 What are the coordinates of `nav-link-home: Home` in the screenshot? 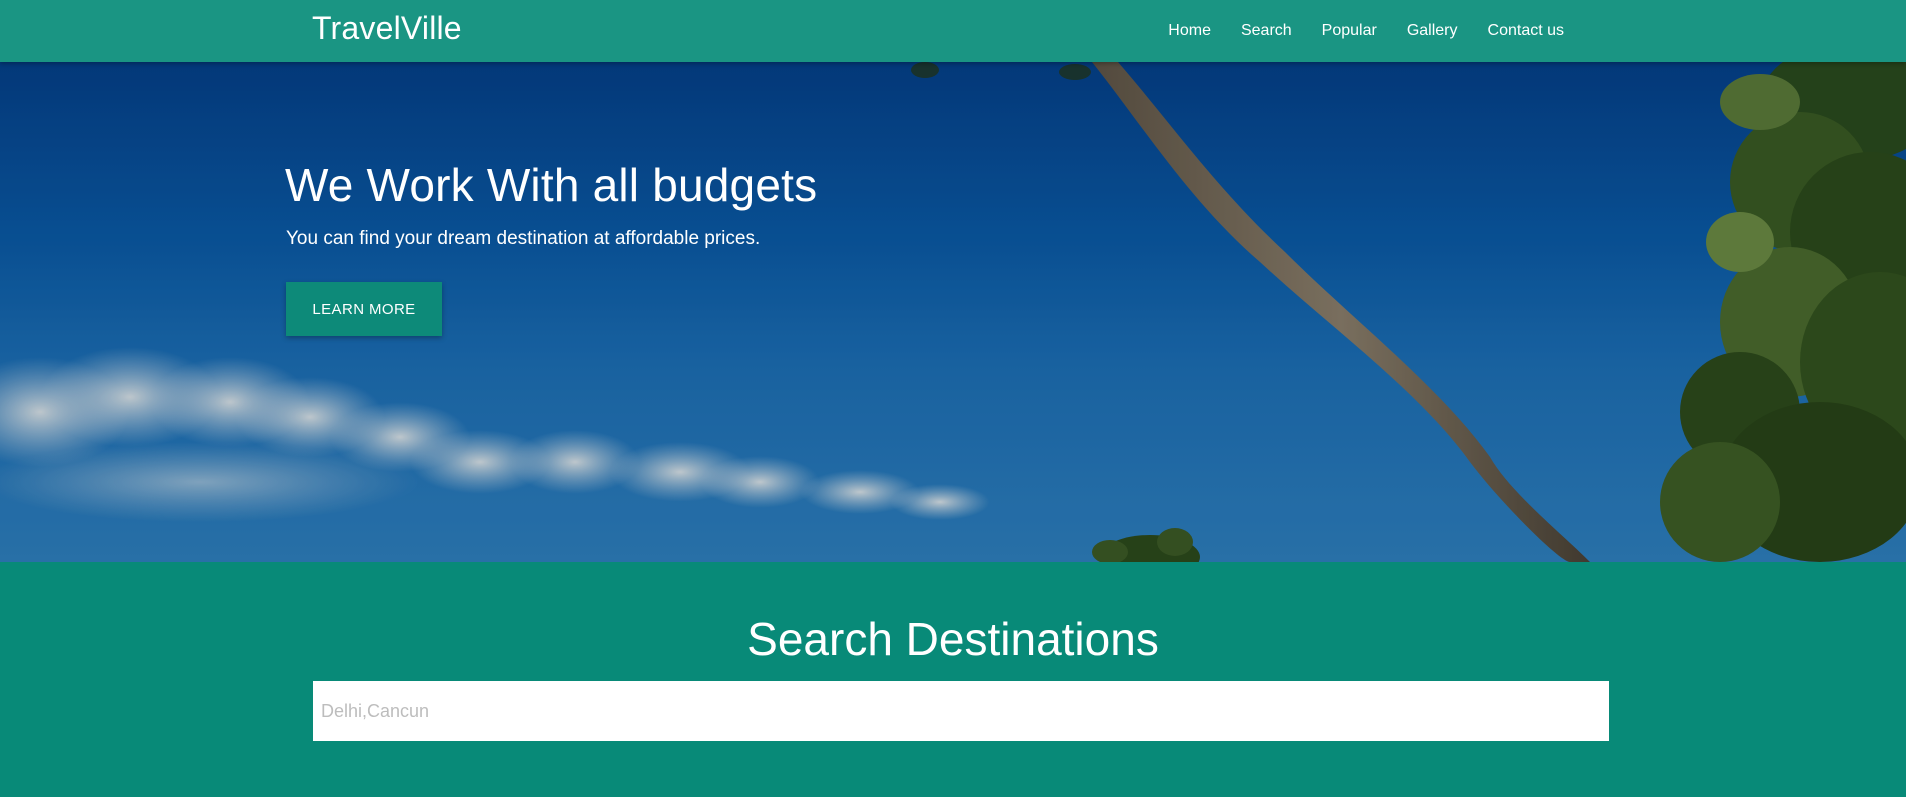 It's located at (1189, 31).